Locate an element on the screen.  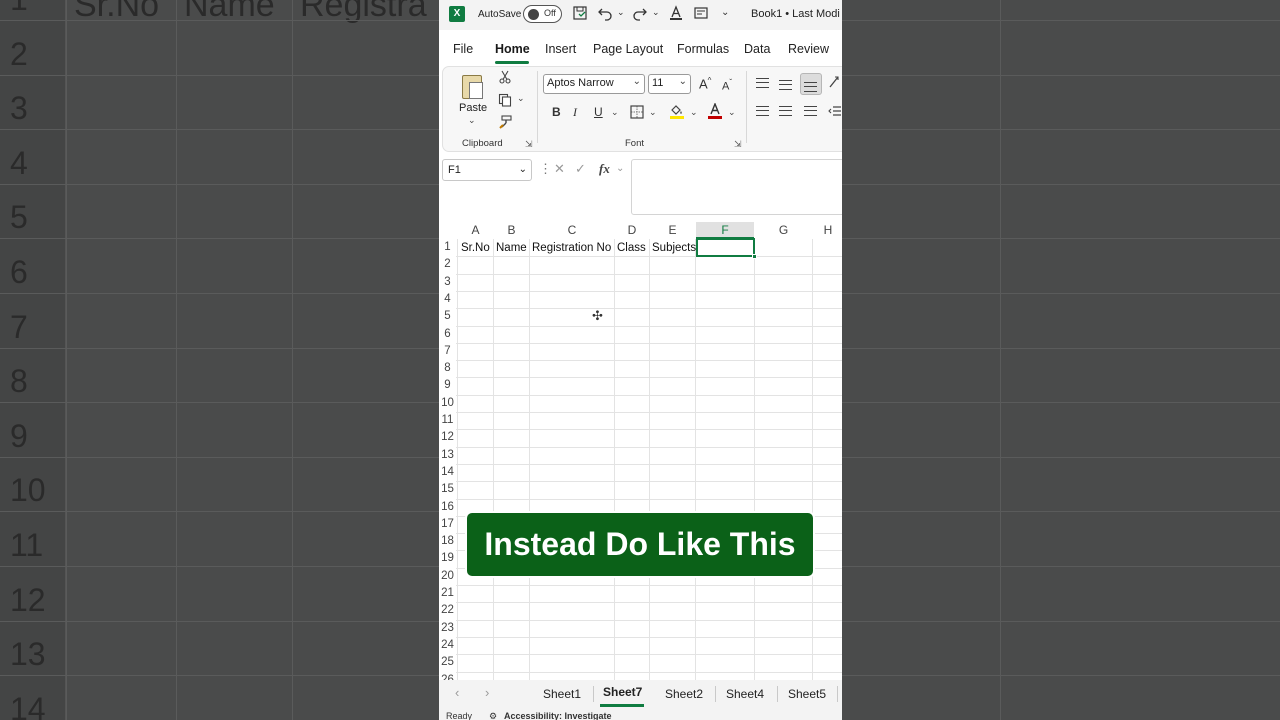
align-middle-icon is located at coordinates (785, 85).